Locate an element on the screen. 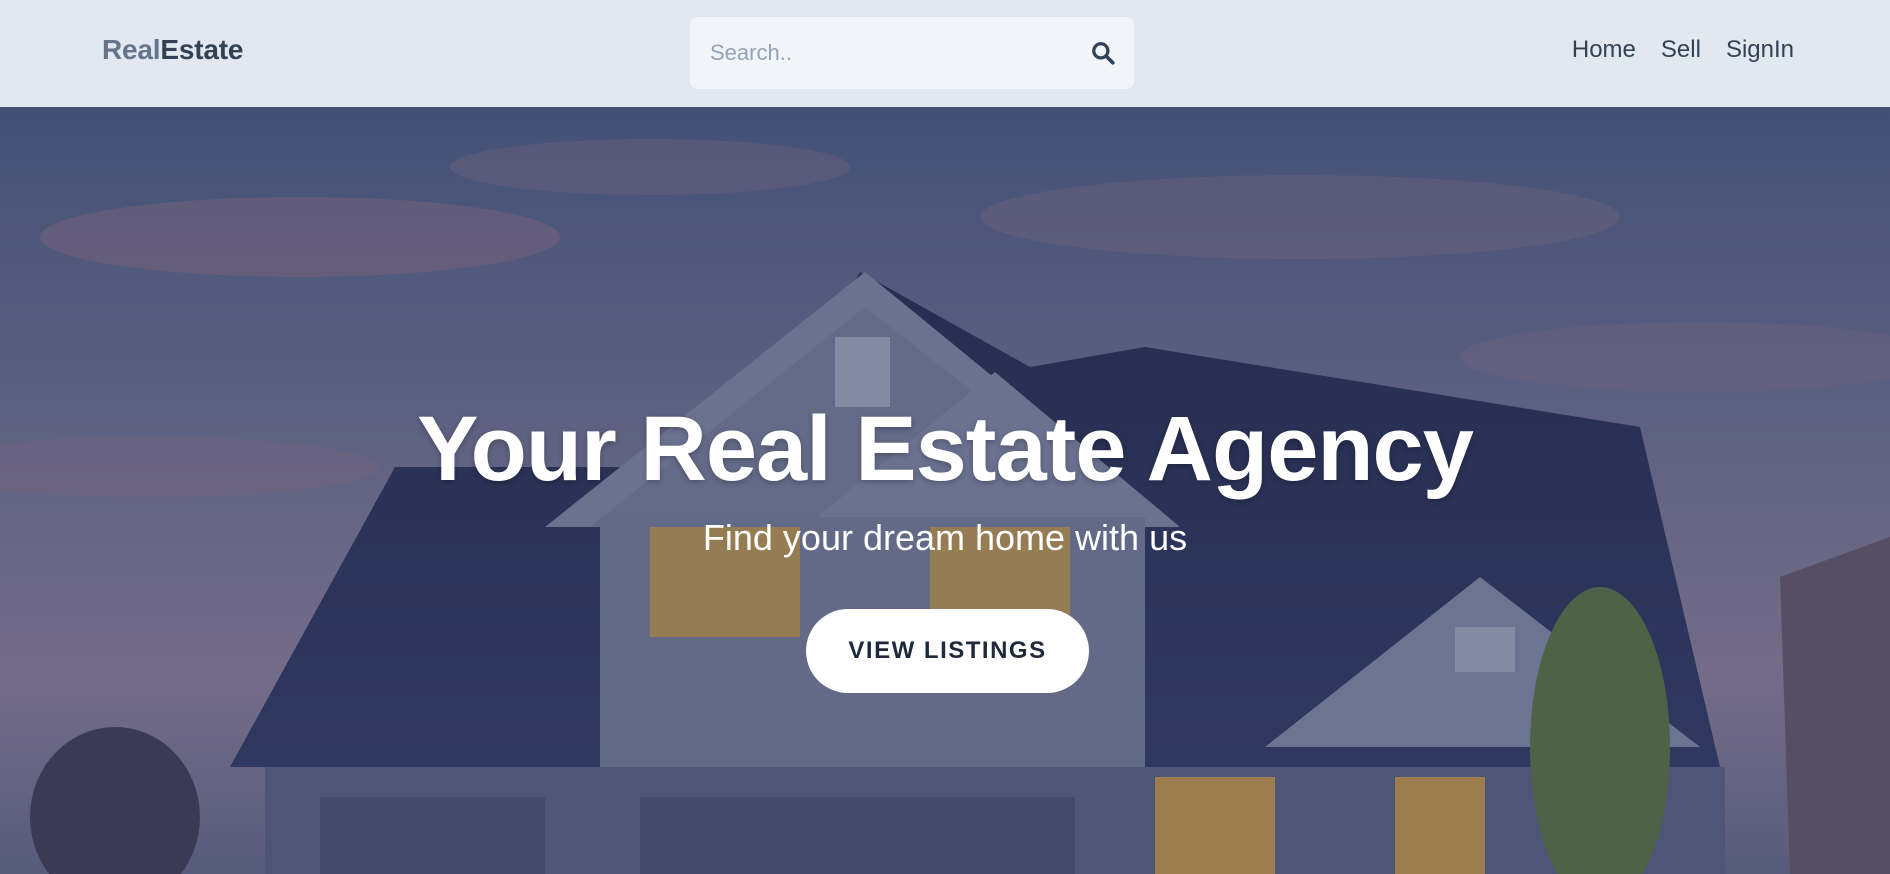  site-logo: RealEstate is located at coordinates (172, 50).